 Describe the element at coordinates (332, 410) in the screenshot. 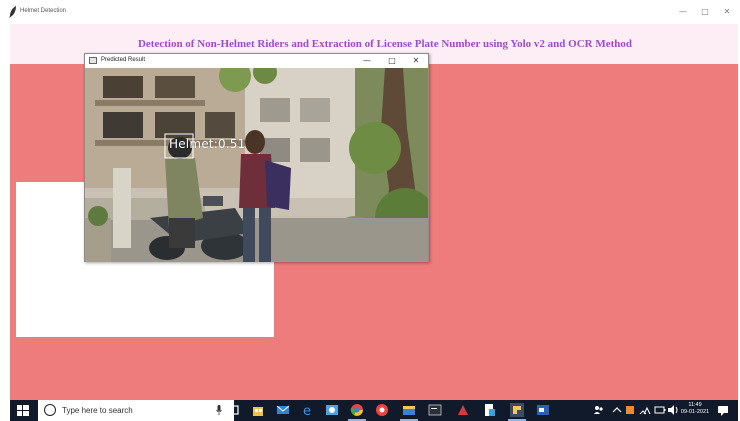

I see `photos-icon` at that location.